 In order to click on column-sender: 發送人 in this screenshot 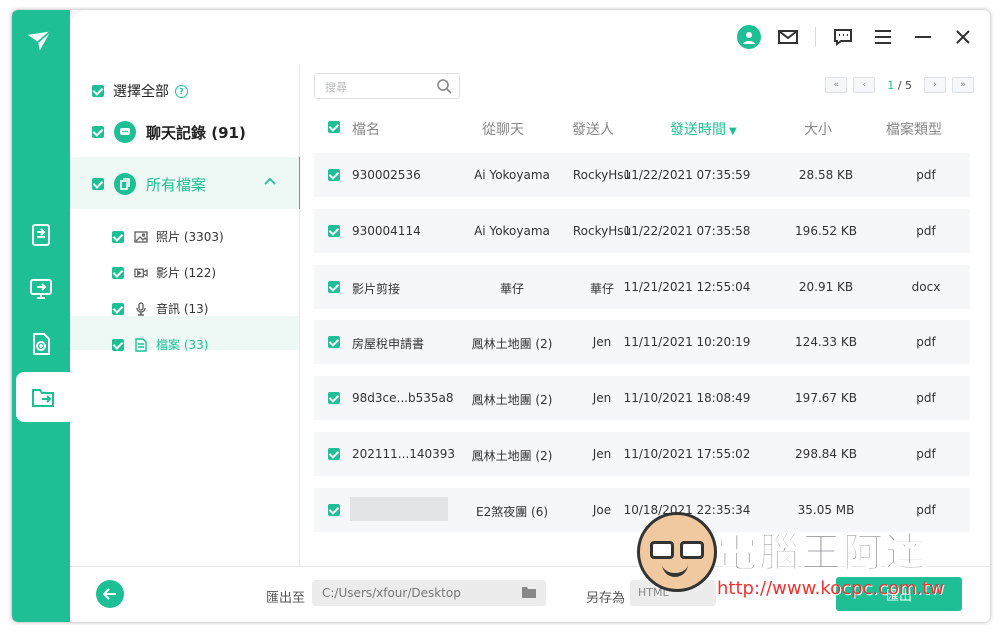, I will do `click(593, 129)`.